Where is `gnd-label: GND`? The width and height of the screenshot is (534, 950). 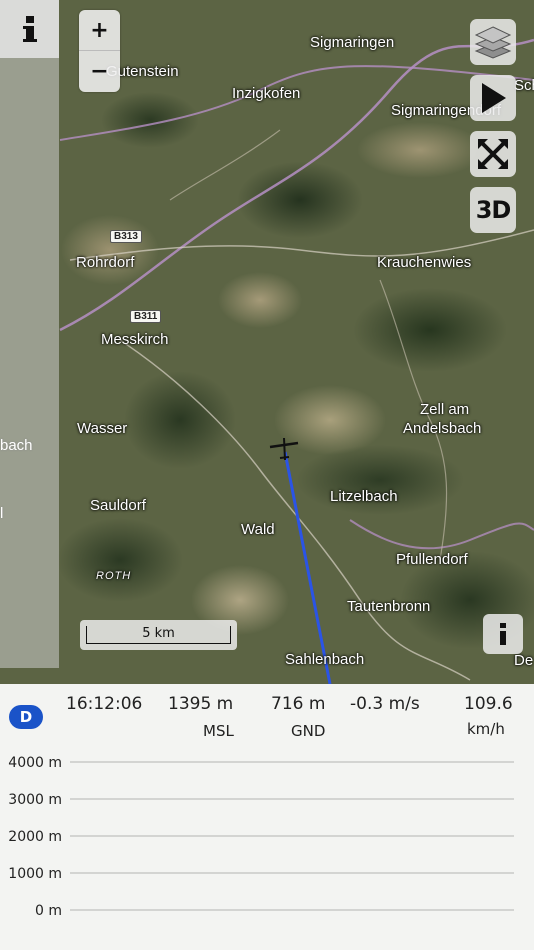 gnd-label: GND is located at coordinates (308, 731).